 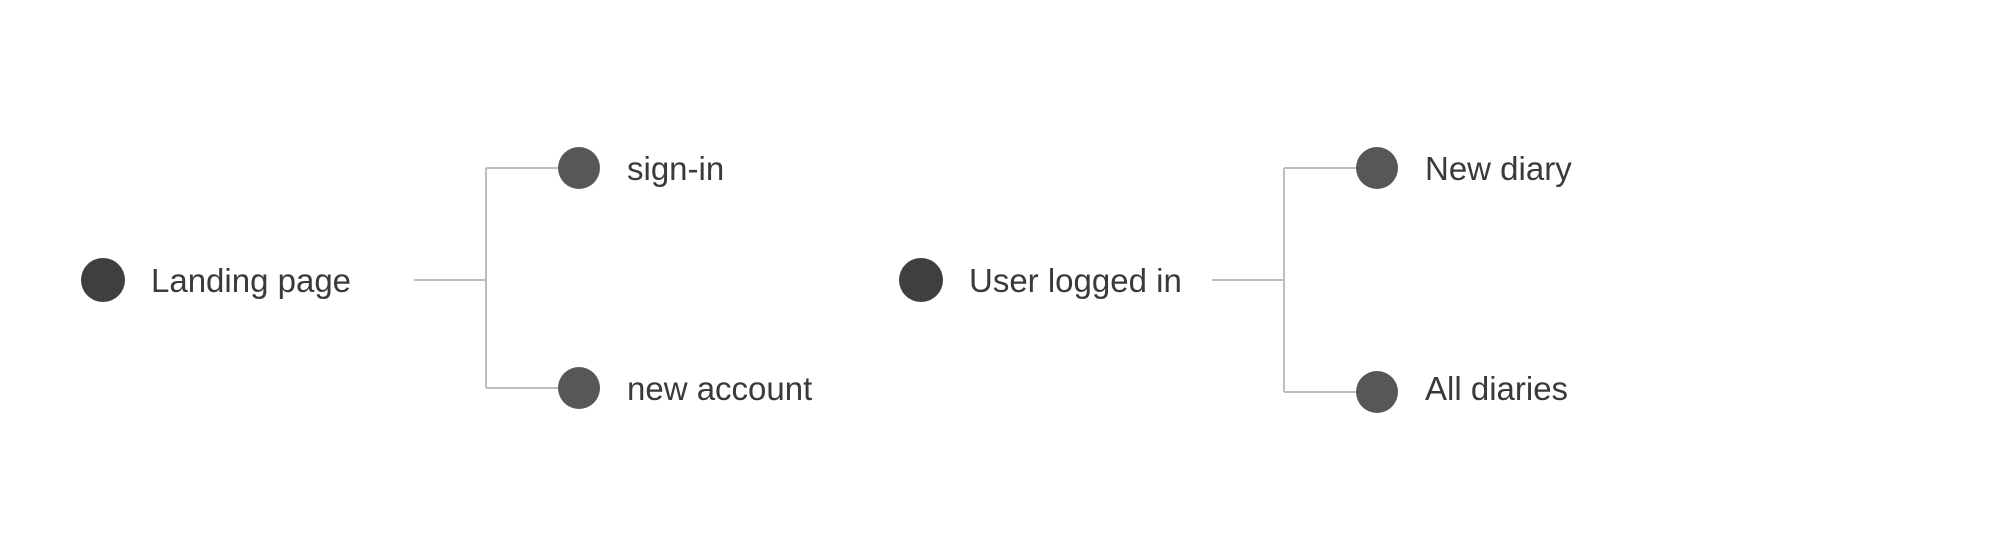 What do you see at coordinates (487, 278) in the screenshot?
I see `connector-landing-page` at bounding box center [487, 278].